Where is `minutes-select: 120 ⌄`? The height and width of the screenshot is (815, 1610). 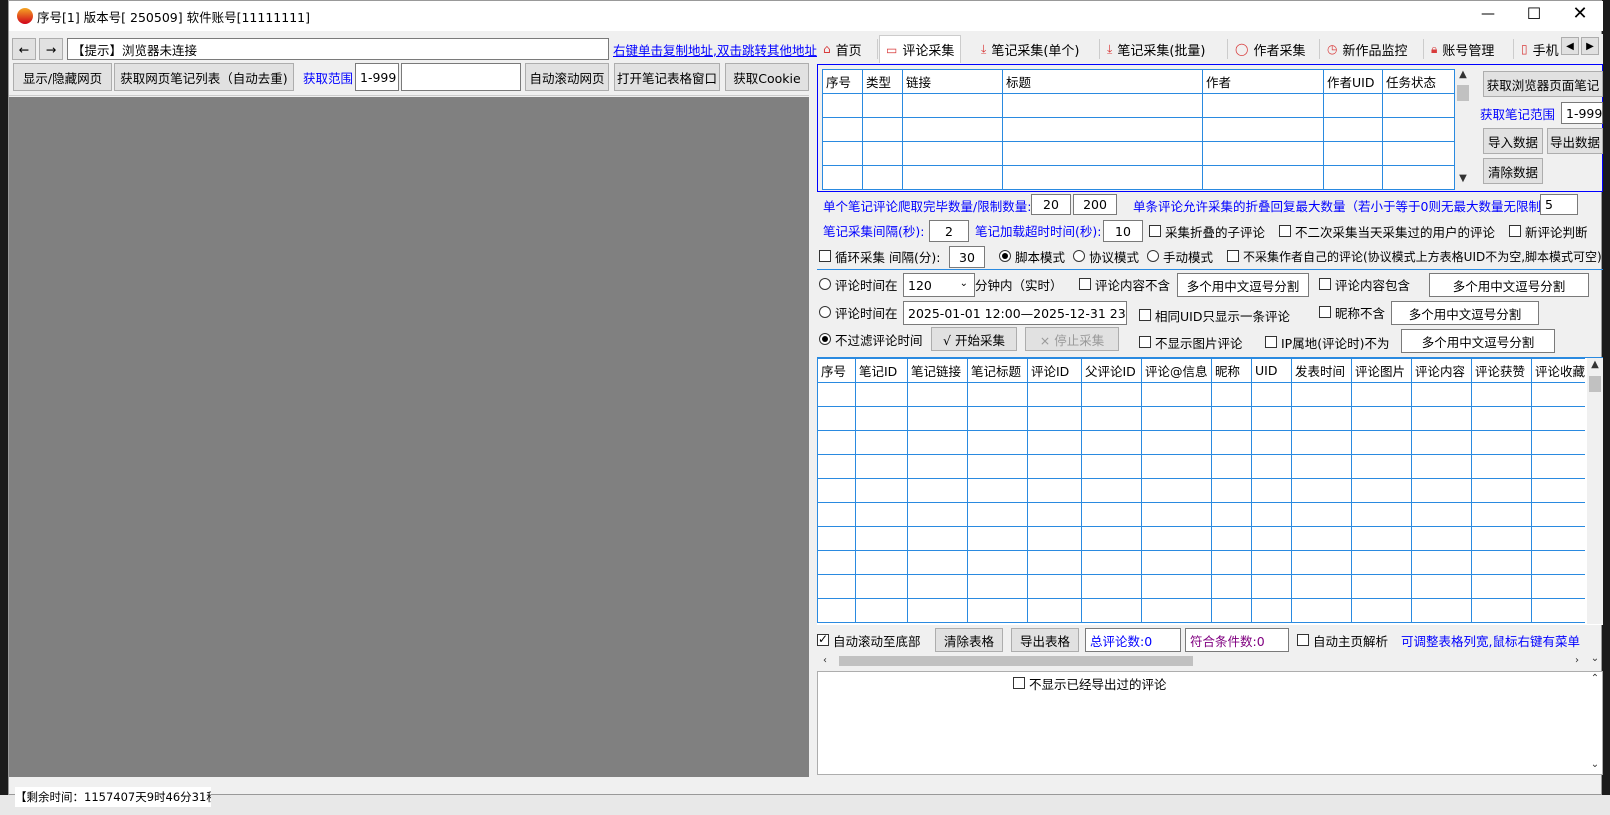 minutes-select: 120 ⌄ is located at coordinates (939, 285).